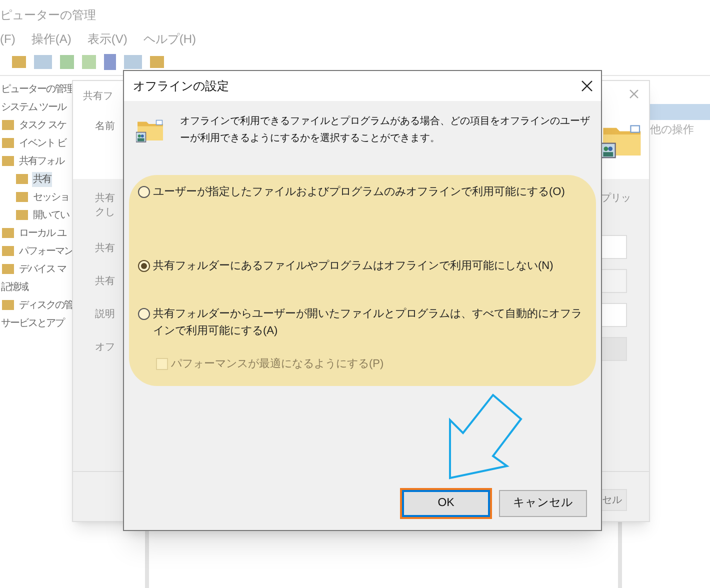 The image size is (710, 588). What do you see at coordinates (105, 127) in the screenshot?
I see `name-label: 名前` at bounding box center [105, 127].